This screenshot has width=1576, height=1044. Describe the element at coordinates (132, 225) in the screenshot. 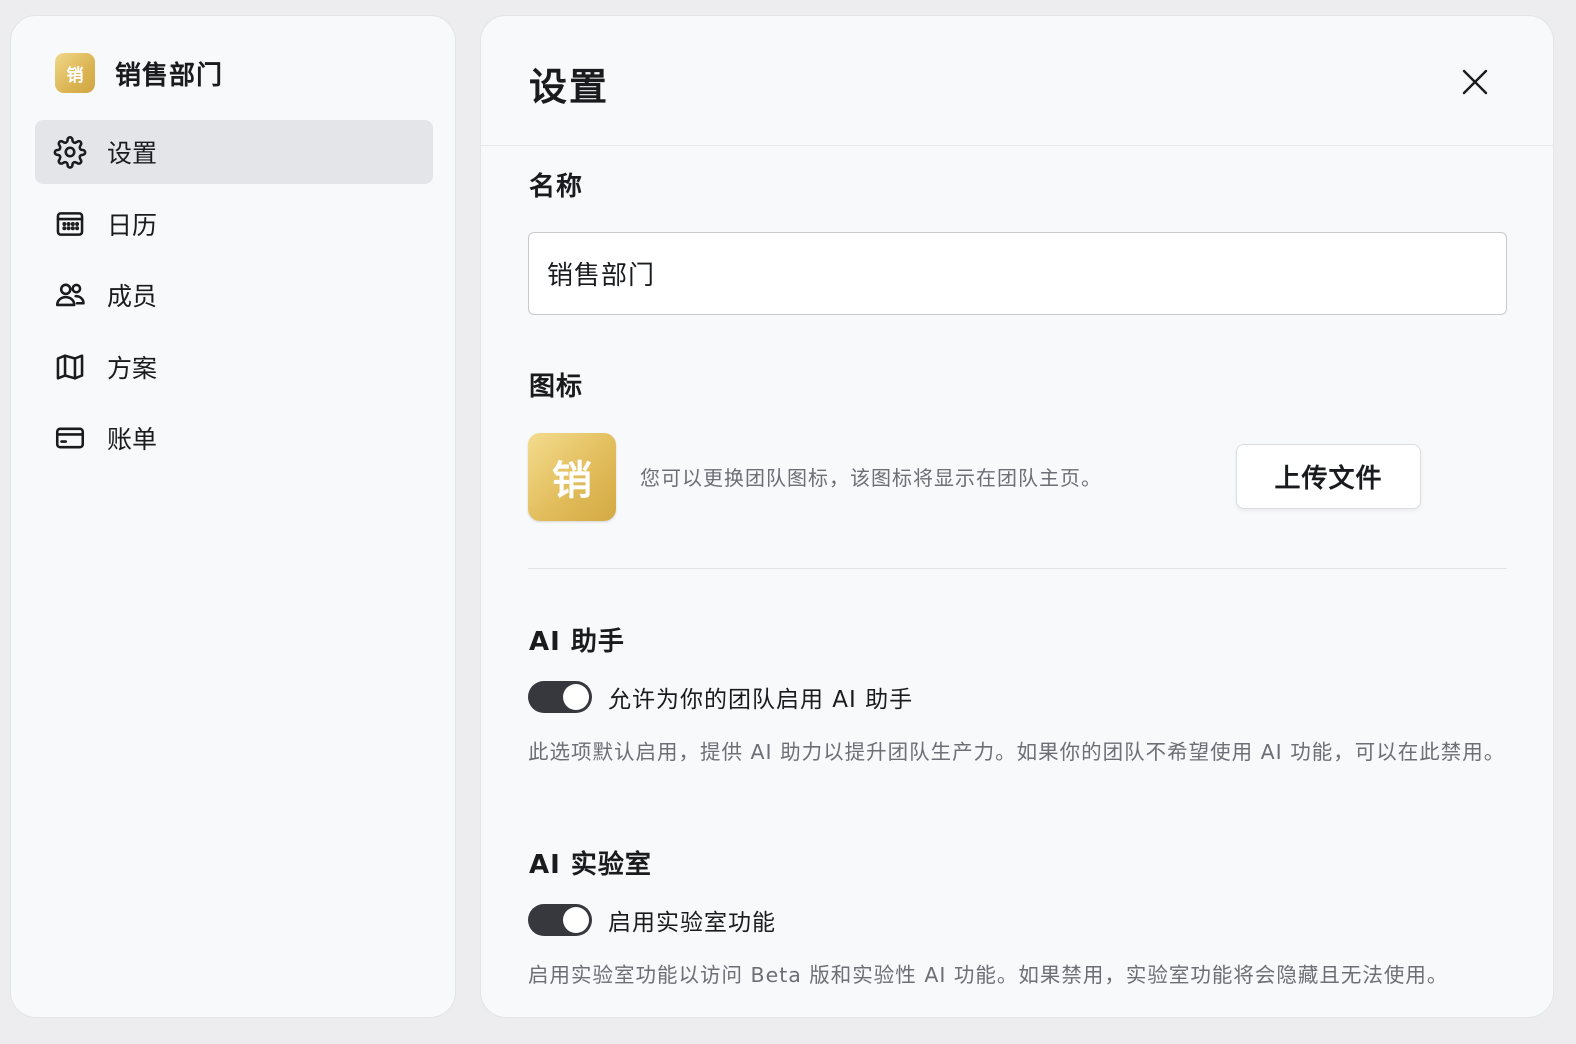

I see `sidebar-item-label: 日历` at that location.